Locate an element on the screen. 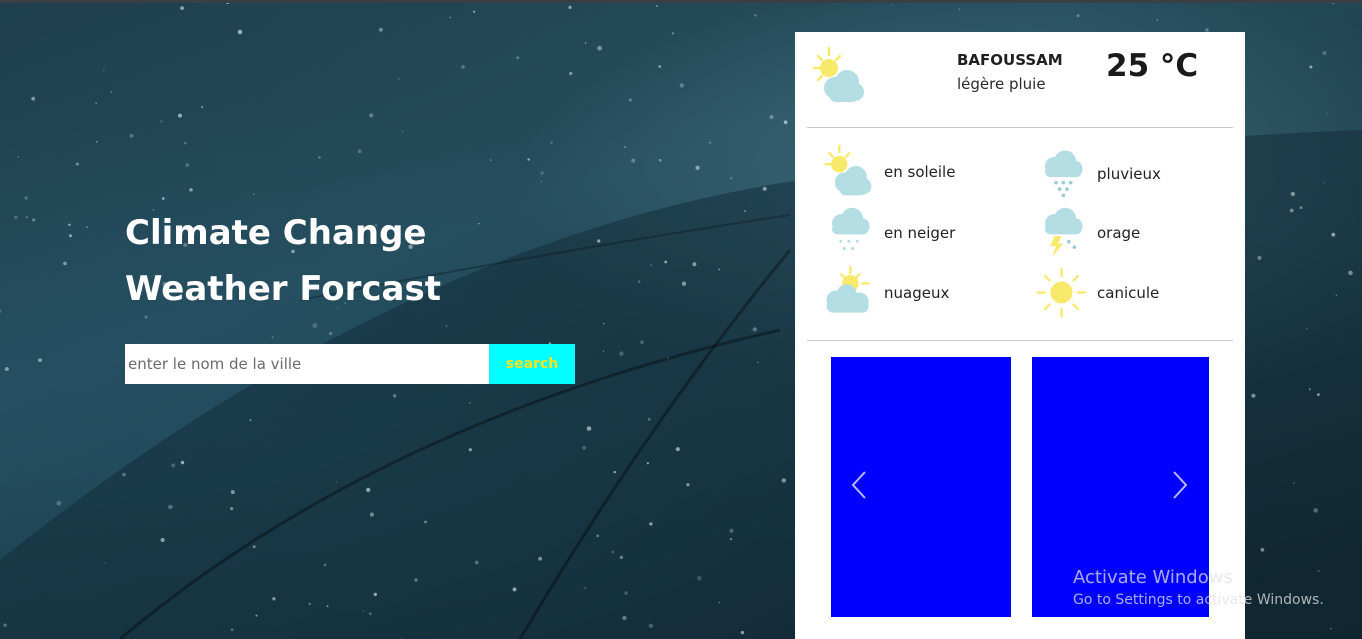 The width and height of the screenshot is (1362, 639). city-search-input is located at coordinates (307, 364).